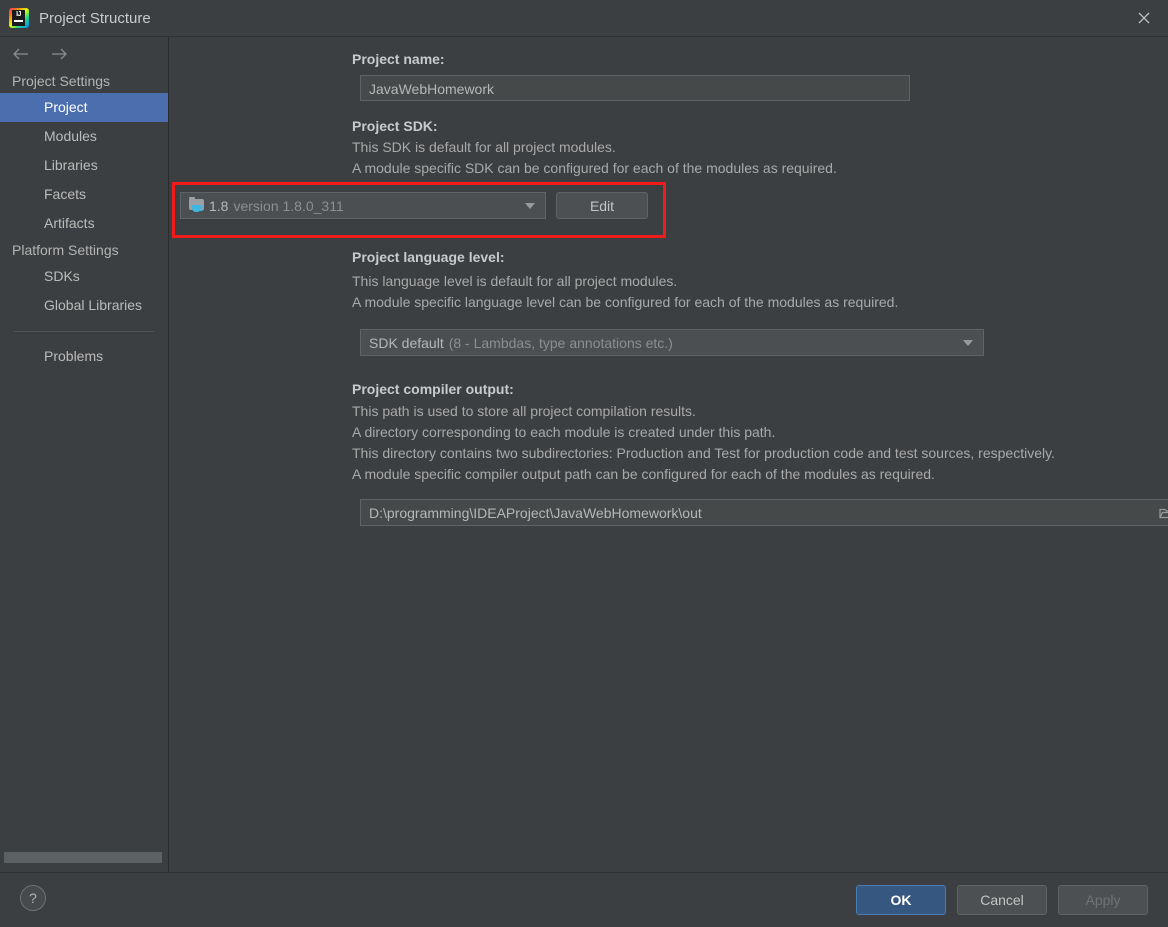 This screenshot has width=1168, height=927. Describe the element at coordinates (197, 205) in the screenshot. I see `java-sdk-folder-icon` at that location.